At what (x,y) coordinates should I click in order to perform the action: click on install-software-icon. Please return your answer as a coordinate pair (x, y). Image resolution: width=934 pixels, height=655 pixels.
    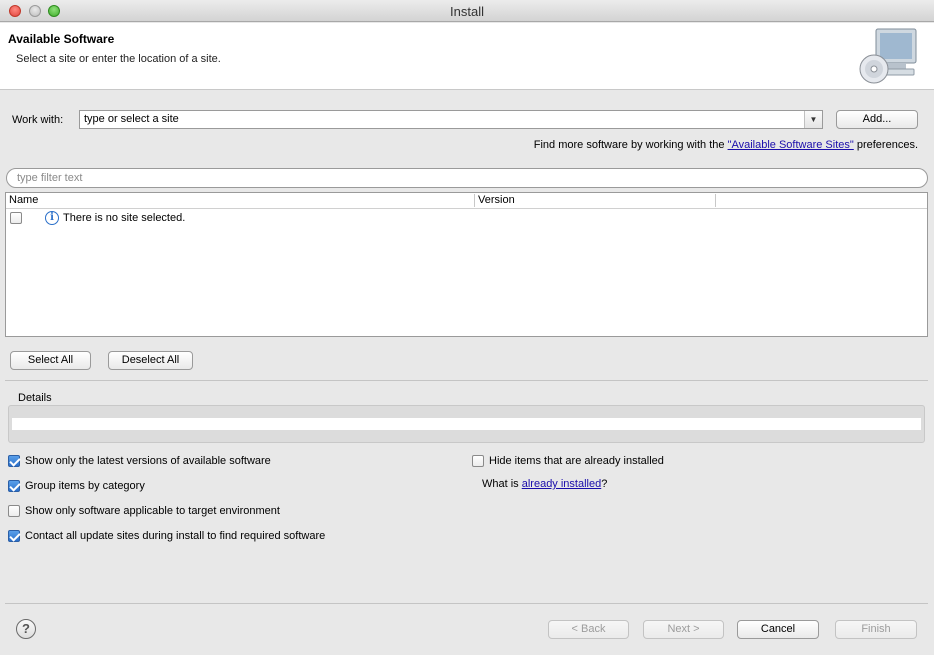
    Looking at the image, I should click on (888, 56).